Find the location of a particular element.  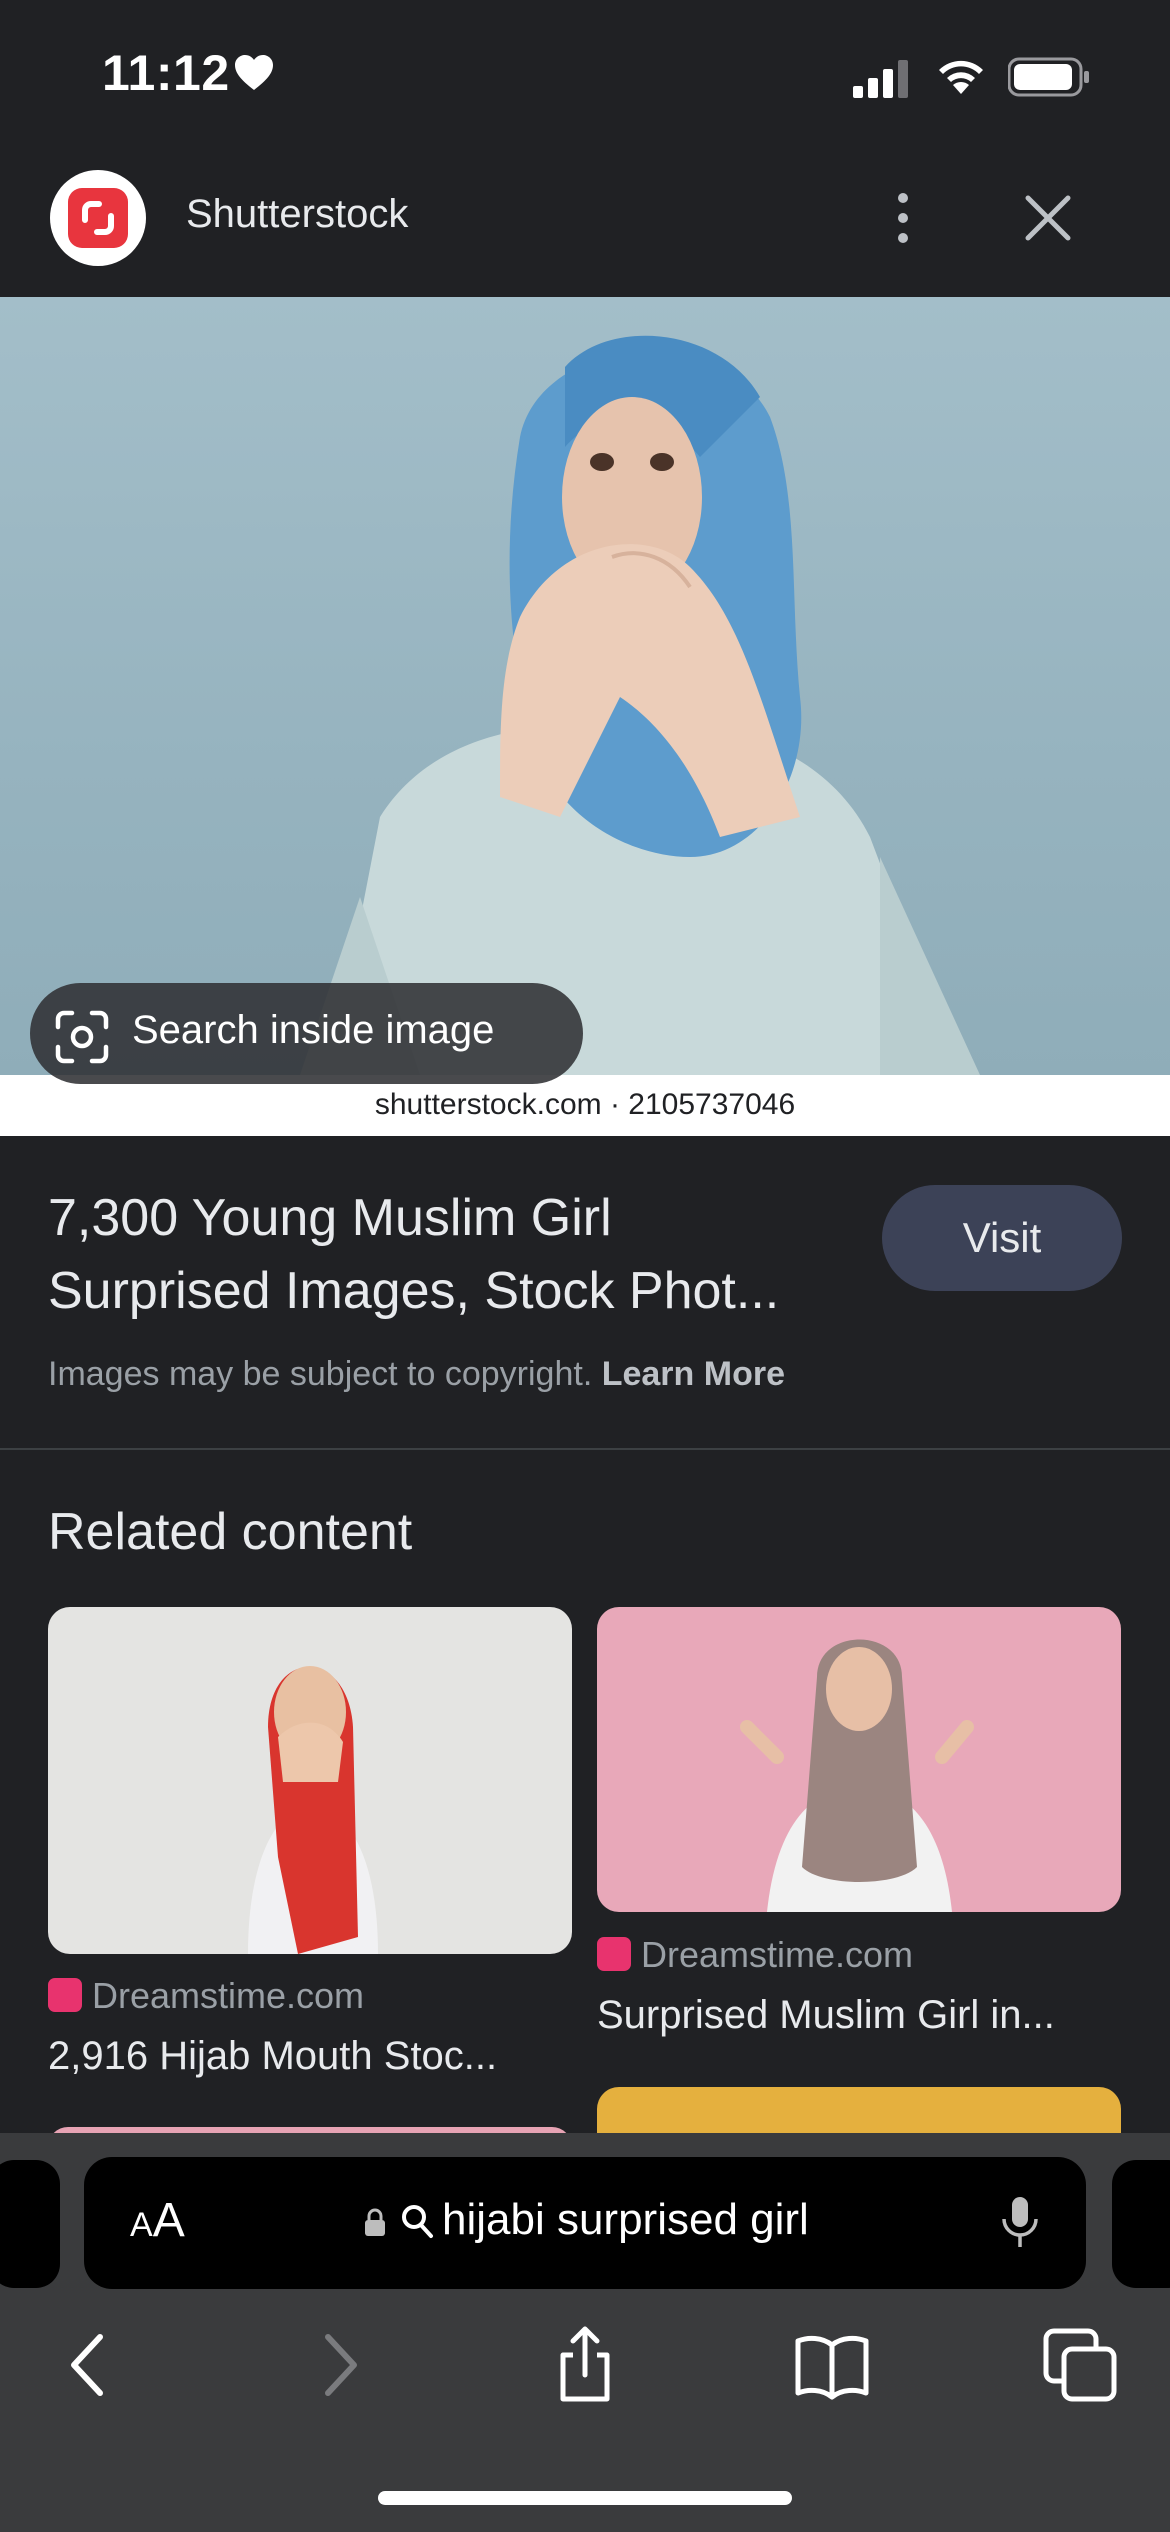

text-size-button: AA is located at coordinates (157, 2220).